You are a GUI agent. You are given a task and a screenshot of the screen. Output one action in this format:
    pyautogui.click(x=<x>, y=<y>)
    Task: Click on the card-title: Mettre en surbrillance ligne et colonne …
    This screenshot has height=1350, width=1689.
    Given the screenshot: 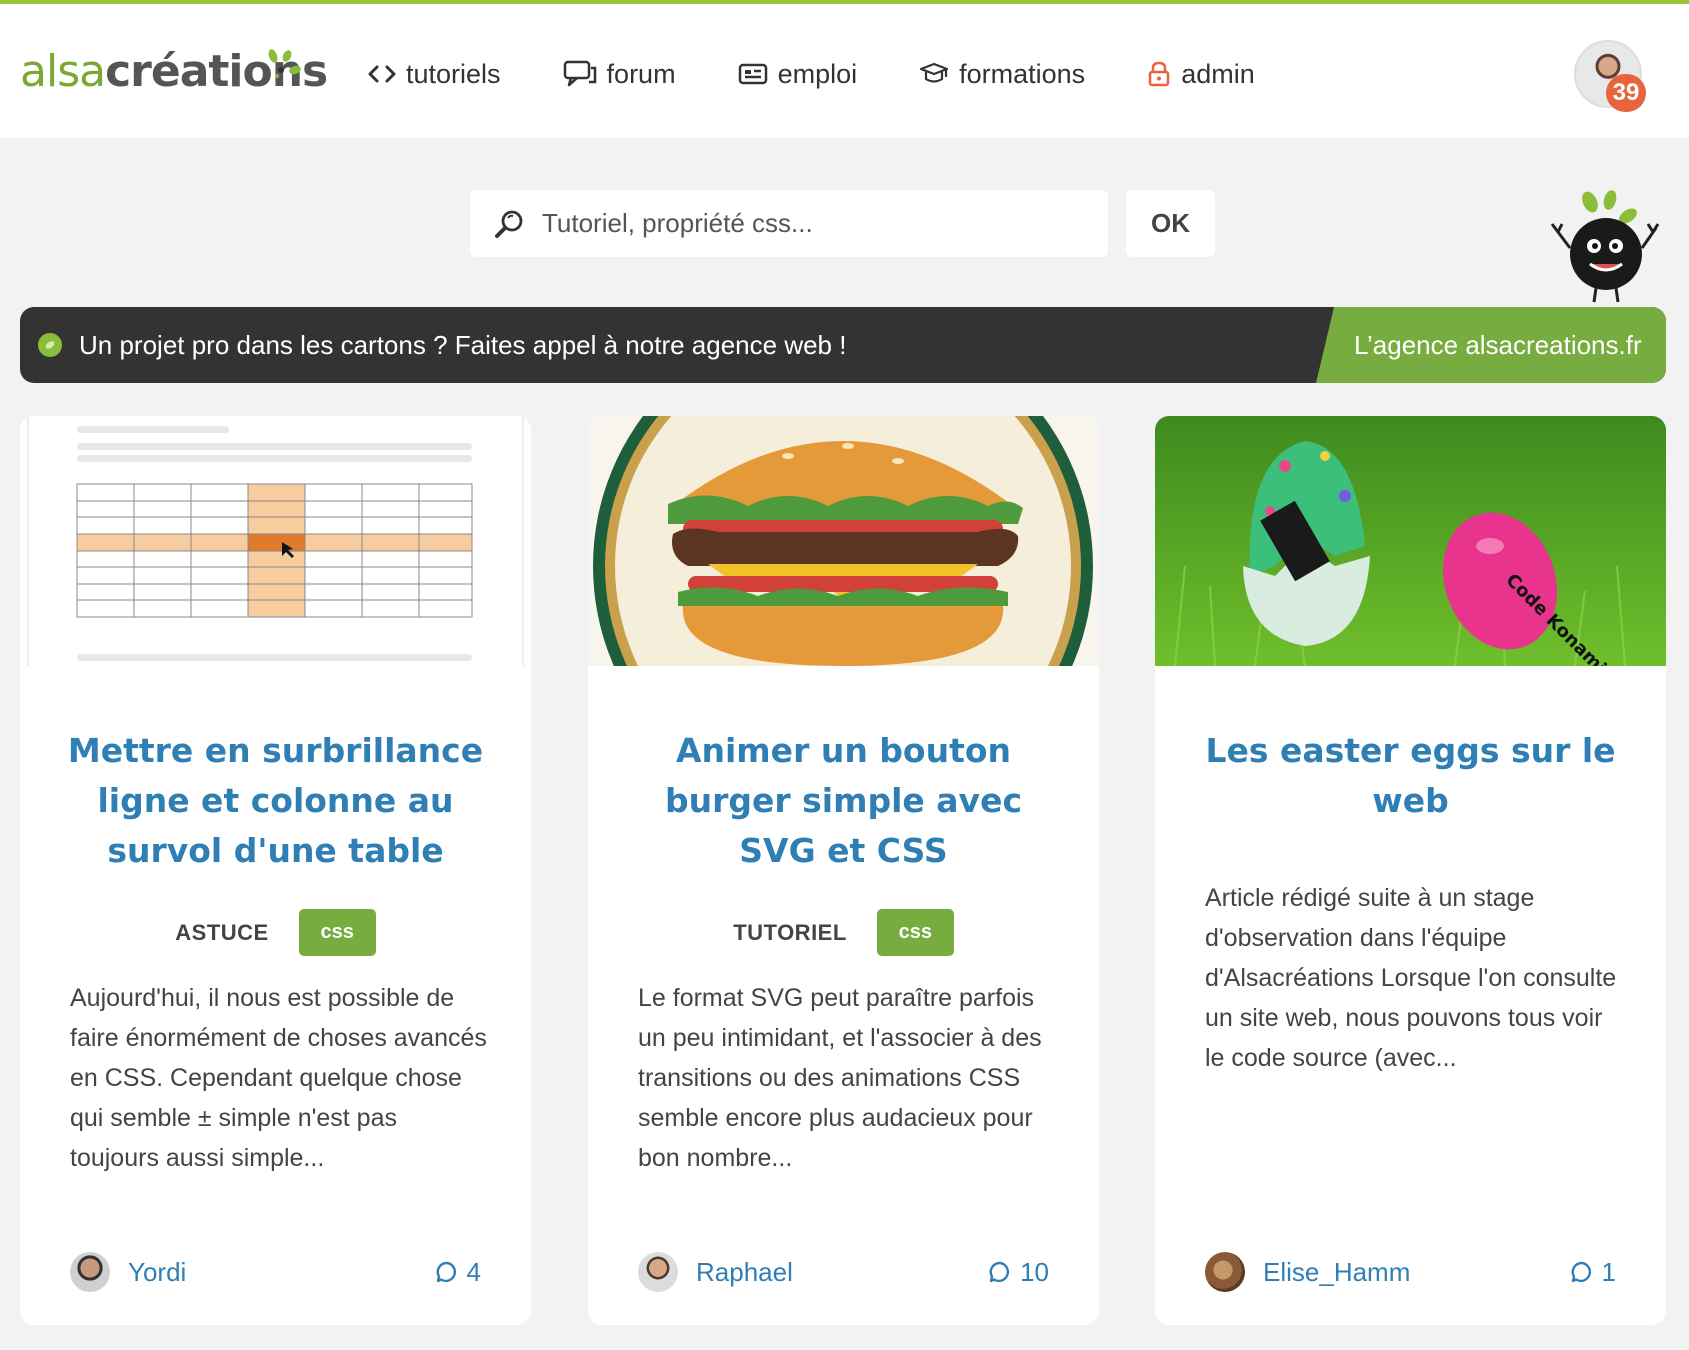 What is the action you would take?
    pyautogui.click(x=275, y=801)
    